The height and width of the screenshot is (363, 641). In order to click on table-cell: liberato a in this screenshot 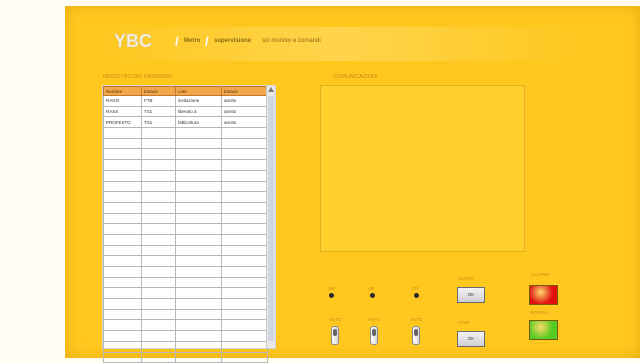, I will do `click(198, 111)`.